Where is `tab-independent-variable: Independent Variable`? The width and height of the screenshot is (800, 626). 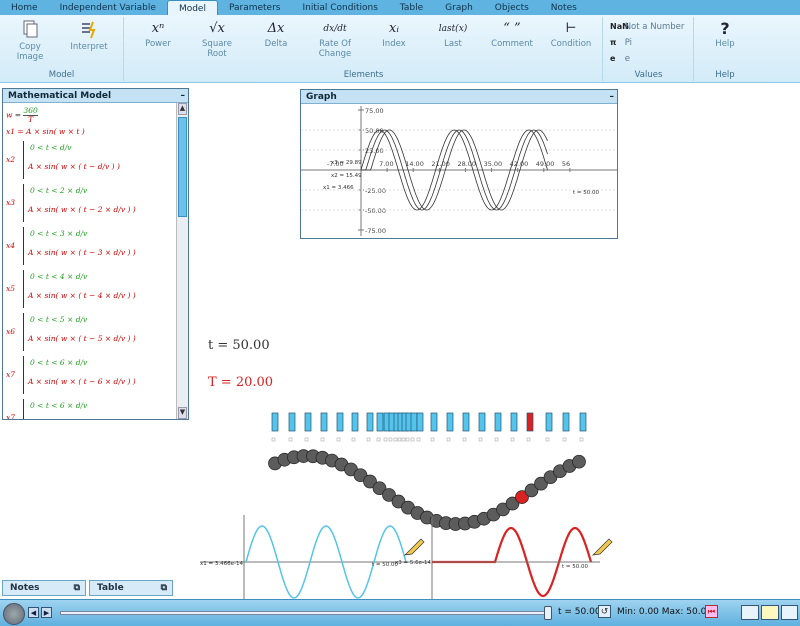 tab-independent-variable: Independent Variable is located at coordinates (108, 8).